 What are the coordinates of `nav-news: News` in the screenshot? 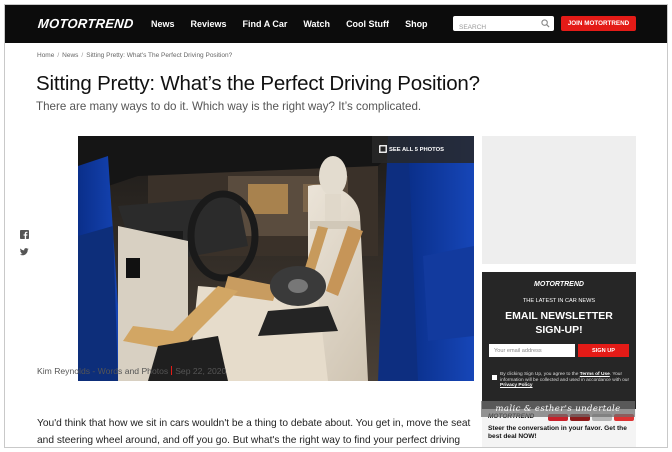 It's located at (163, 24).